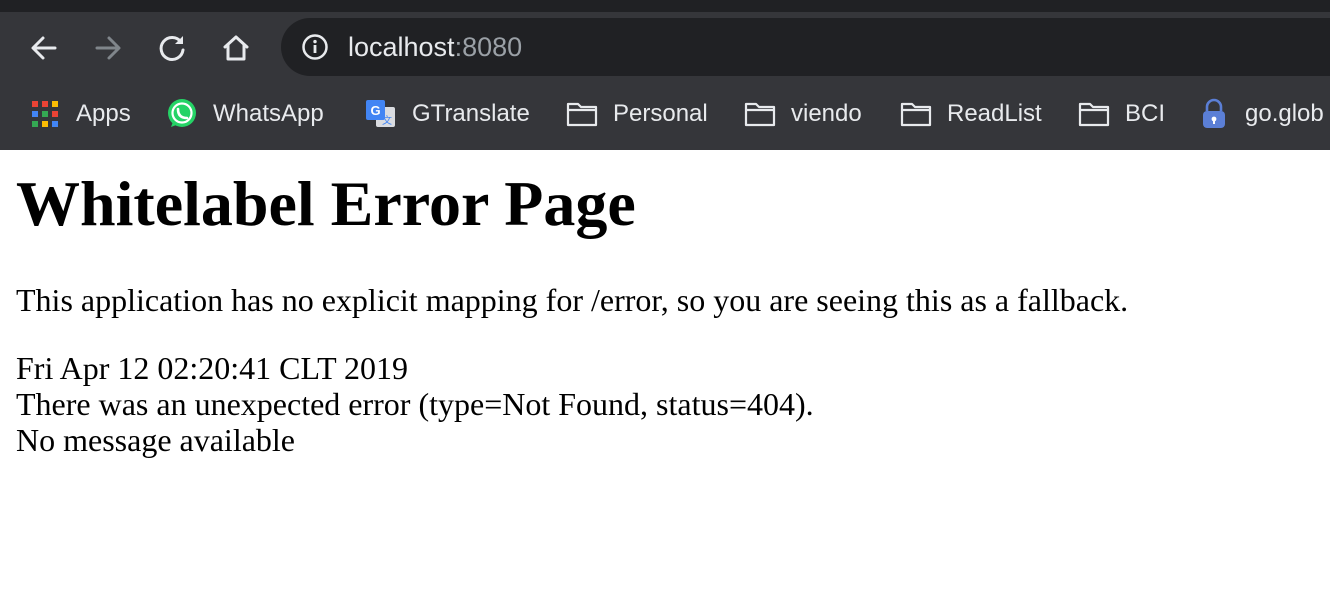 This screenshot has height=608, width=1330. Describe the element at coordinates (212, 368) in the screenshot. I see `error-timestamp: Fri Apr 12 02:20:41 CLT 2019` at that location.